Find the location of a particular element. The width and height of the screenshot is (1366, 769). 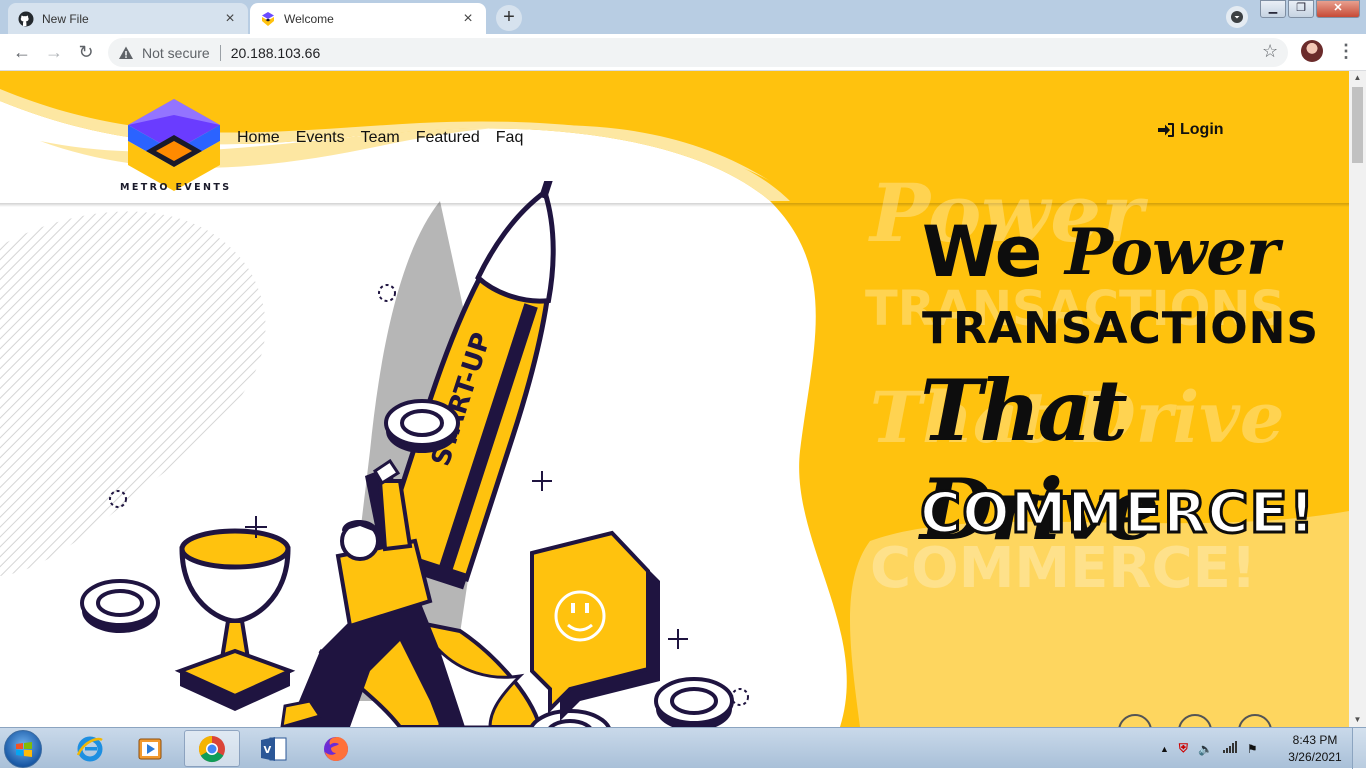

windows-taskbar: V ▲ ⛨ 🔈 ⚑ 8:43 PM 3/26/2021 is located at coordinates (683, 748).